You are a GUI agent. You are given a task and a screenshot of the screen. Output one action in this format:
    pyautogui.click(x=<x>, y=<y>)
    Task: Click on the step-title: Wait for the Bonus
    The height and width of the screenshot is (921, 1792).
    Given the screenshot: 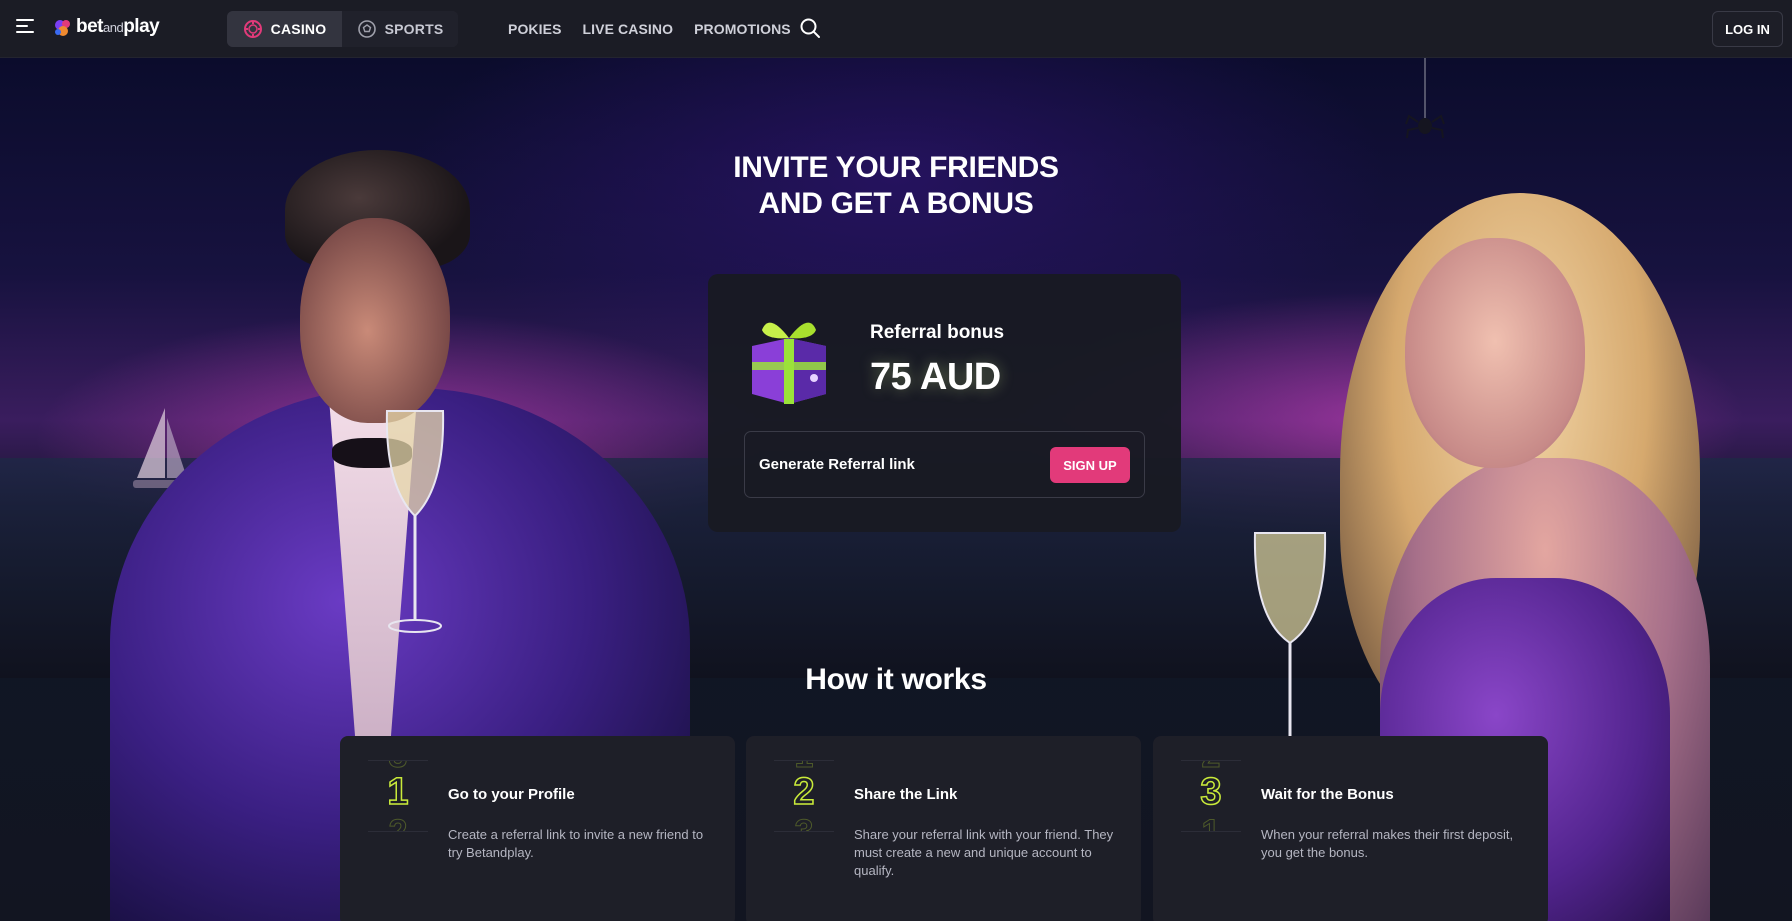 What is the action you would take?
    pyautogui.click(x=1327, y=794)
    